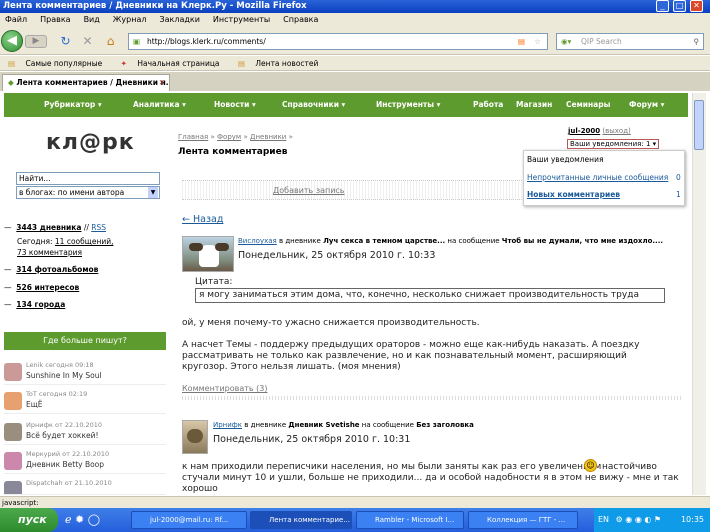 The width and height of the screenshot is (710, 532). Describe the element at coordinates (241, 63) in the screenshot. I see `feed-icon: ▤` at that location.